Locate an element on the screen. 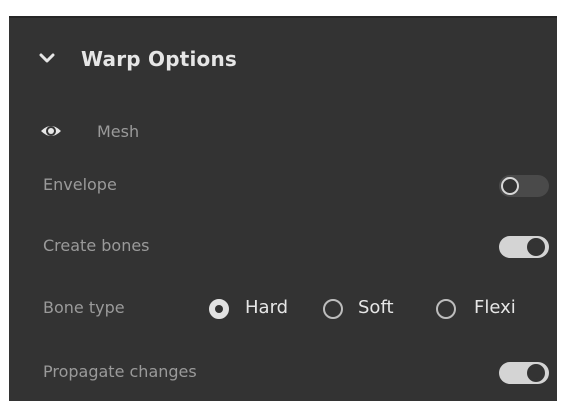 Image resolution: width=578 pixels, height=401 pixels. bone-type-soft-radio is located at coordinates (333, 309).